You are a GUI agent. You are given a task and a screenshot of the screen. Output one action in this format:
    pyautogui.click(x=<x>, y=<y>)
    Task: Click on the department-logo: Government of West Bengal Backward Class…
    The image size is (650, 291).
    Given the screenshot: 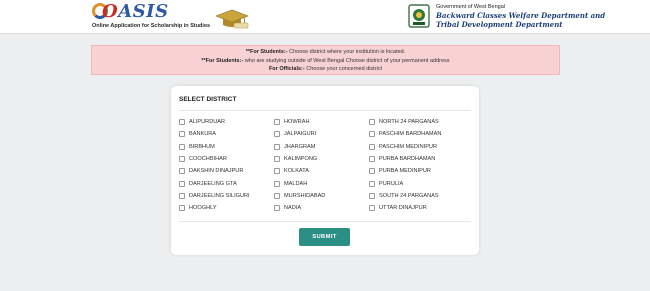 What is the action you would take?
    pyautogui.click(x=506, y=17)
    